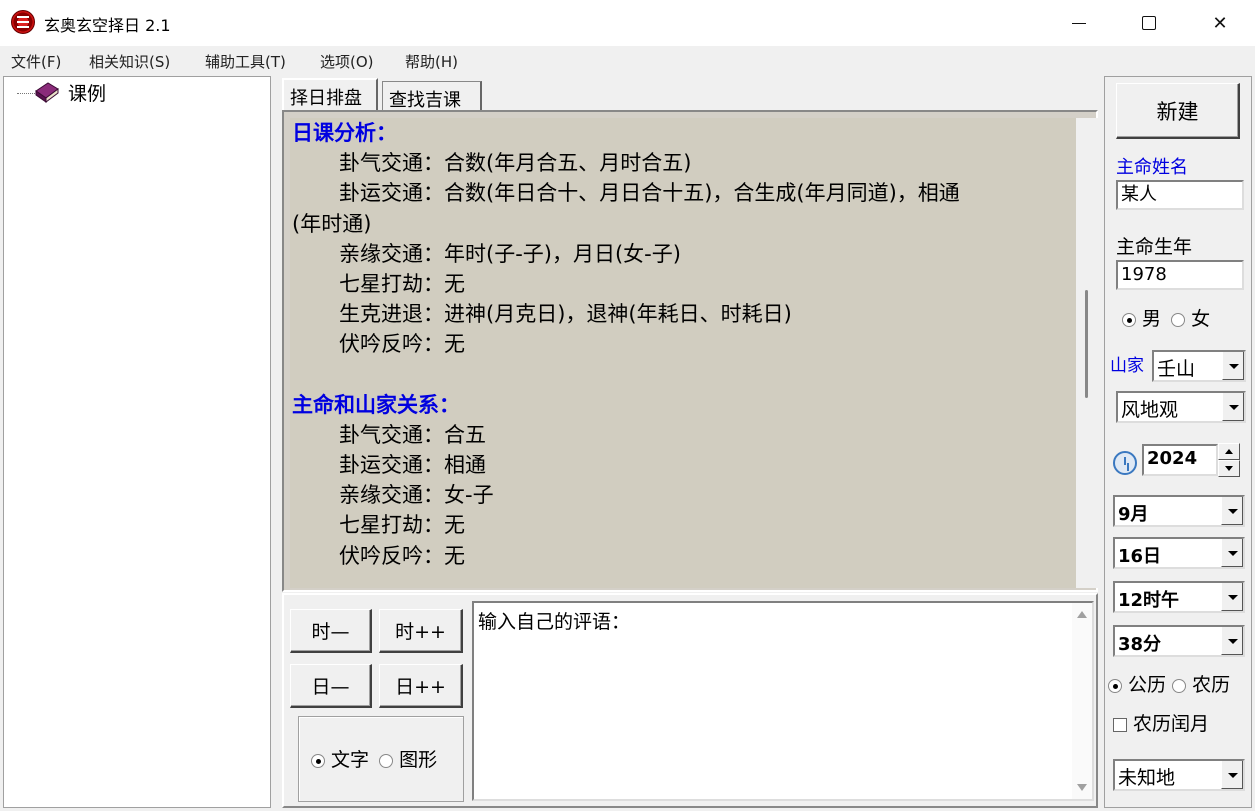  Describe the element at coordinates (1120, 724) in the screenshot. I see `leap-month-checkbox` at that location.